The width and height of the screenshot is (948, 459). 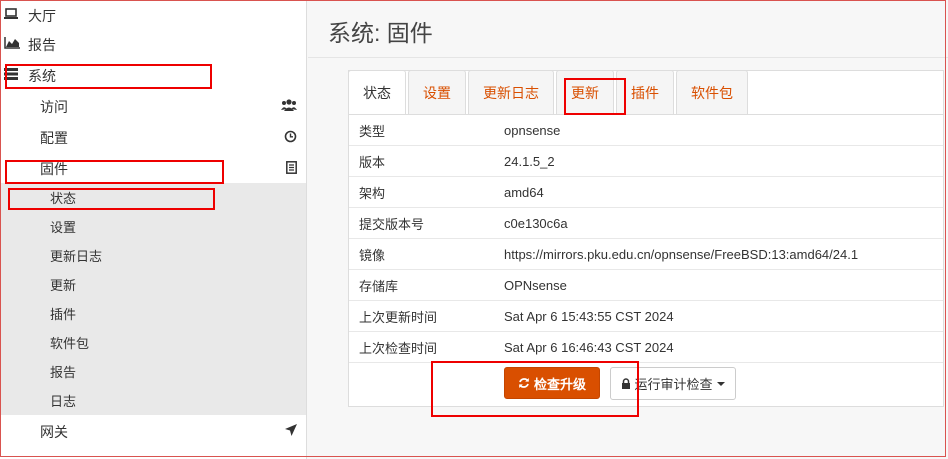 What do you see at coordinates (153, 197) in the screenshot?
I see `sidebar-subitem-status: 状态` at bounding box center [153, 197].